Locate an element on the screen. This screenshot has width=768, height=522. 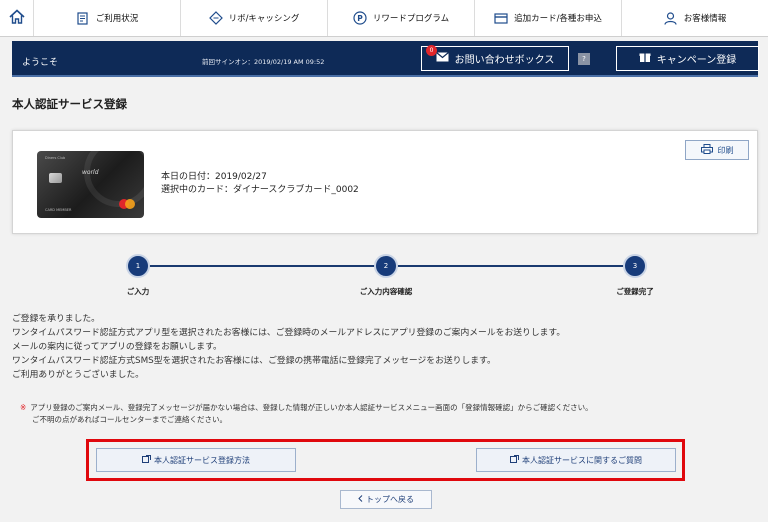
welcome-text: ようこそ is located at coordinates (40, 63).